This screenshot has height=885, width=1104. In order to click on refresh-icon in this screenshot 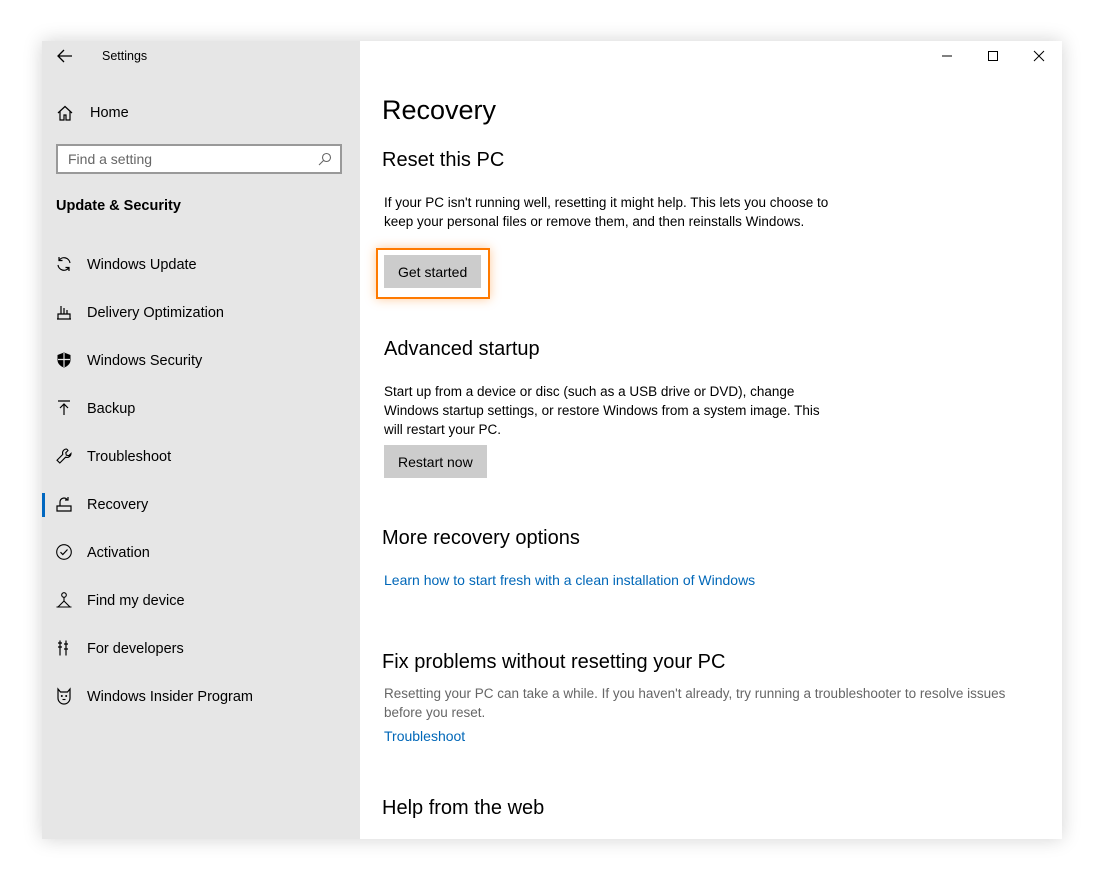, I will do `click(64, 264)`.